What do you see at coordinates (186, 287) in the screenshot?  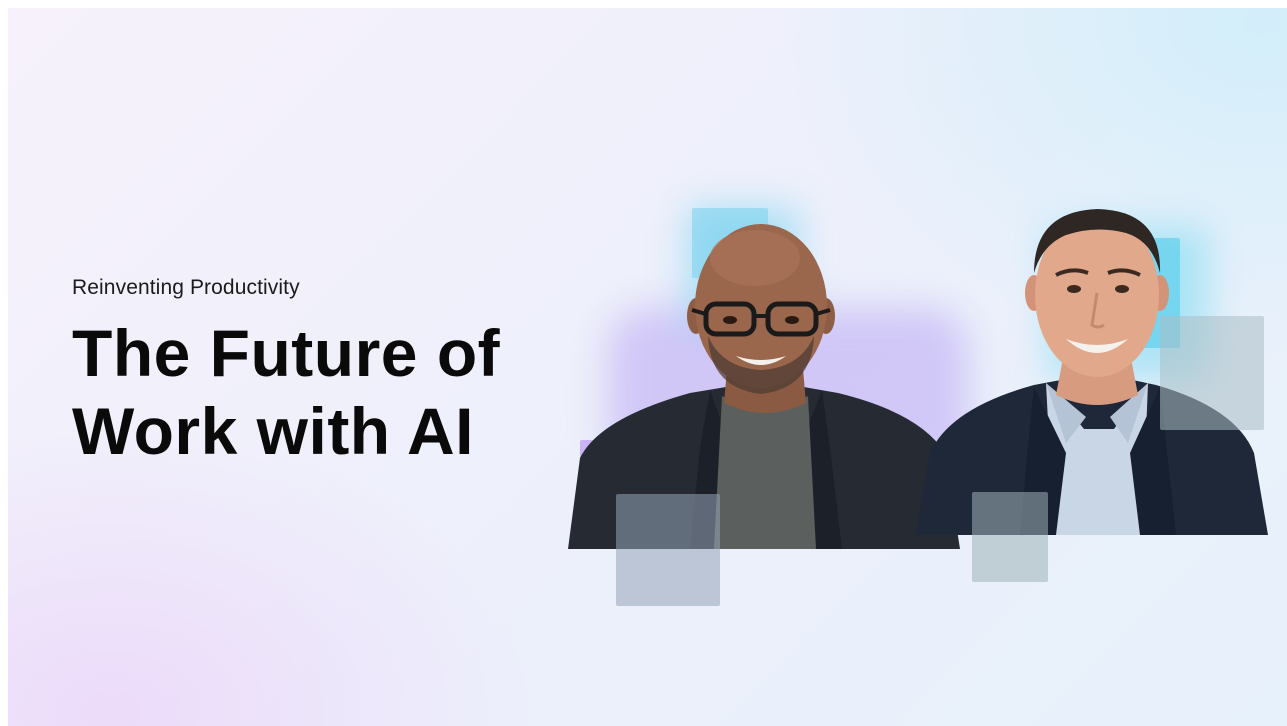 I see `eyebrow-subtitle: Reinventing Productivity` at bounding box center [186, 287].